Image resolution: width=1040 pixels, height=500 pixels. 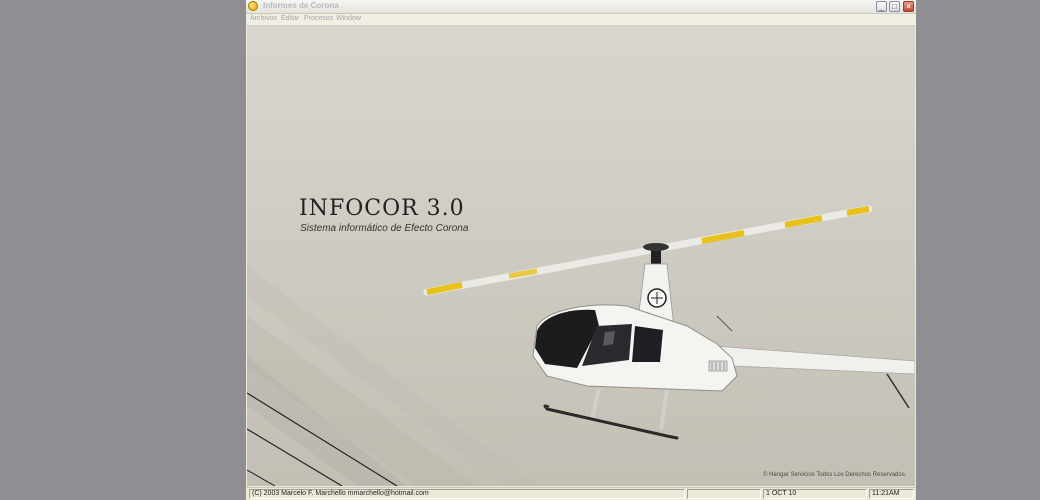 I want to click on maximize-button: □, so click(x=894, y=6).